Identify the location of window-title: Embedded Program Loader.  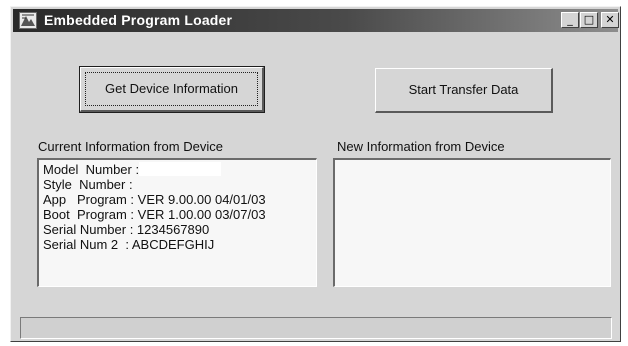
(138, 20).